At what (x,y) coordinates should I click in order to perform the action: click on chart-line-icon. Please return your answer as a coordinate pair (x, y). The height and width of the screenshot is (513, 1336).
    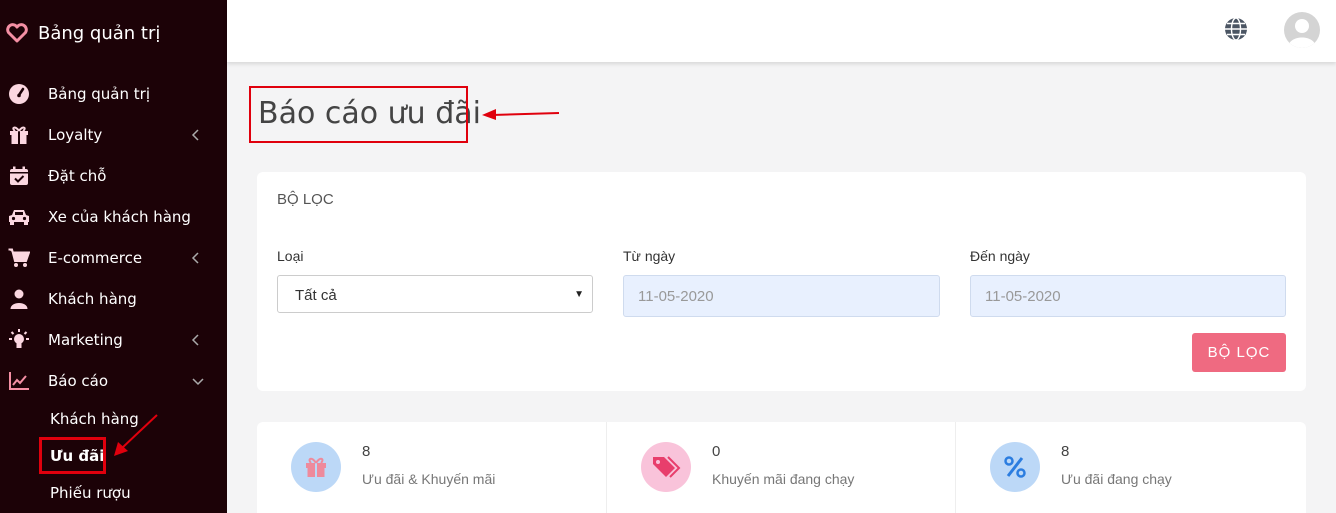
    Looking at the image, I should click on (19, 381).